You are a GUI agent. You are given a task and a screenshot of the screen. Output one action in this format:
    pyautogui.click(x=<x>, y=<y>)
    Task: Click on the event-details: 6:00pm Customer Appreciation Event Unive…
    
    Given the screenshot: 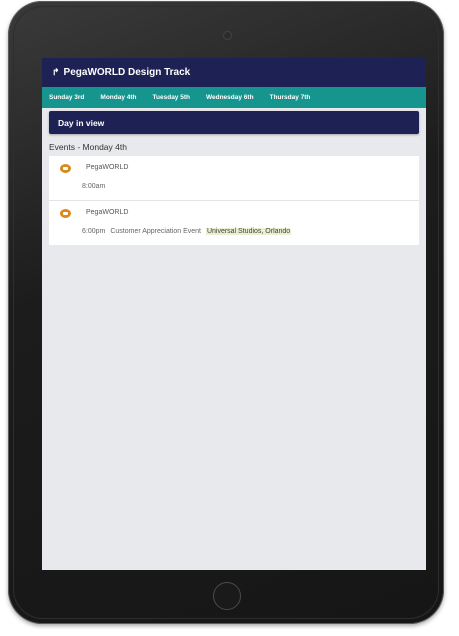 What is the action you would take?
    pyautogui.click(x=188, y=231)
    